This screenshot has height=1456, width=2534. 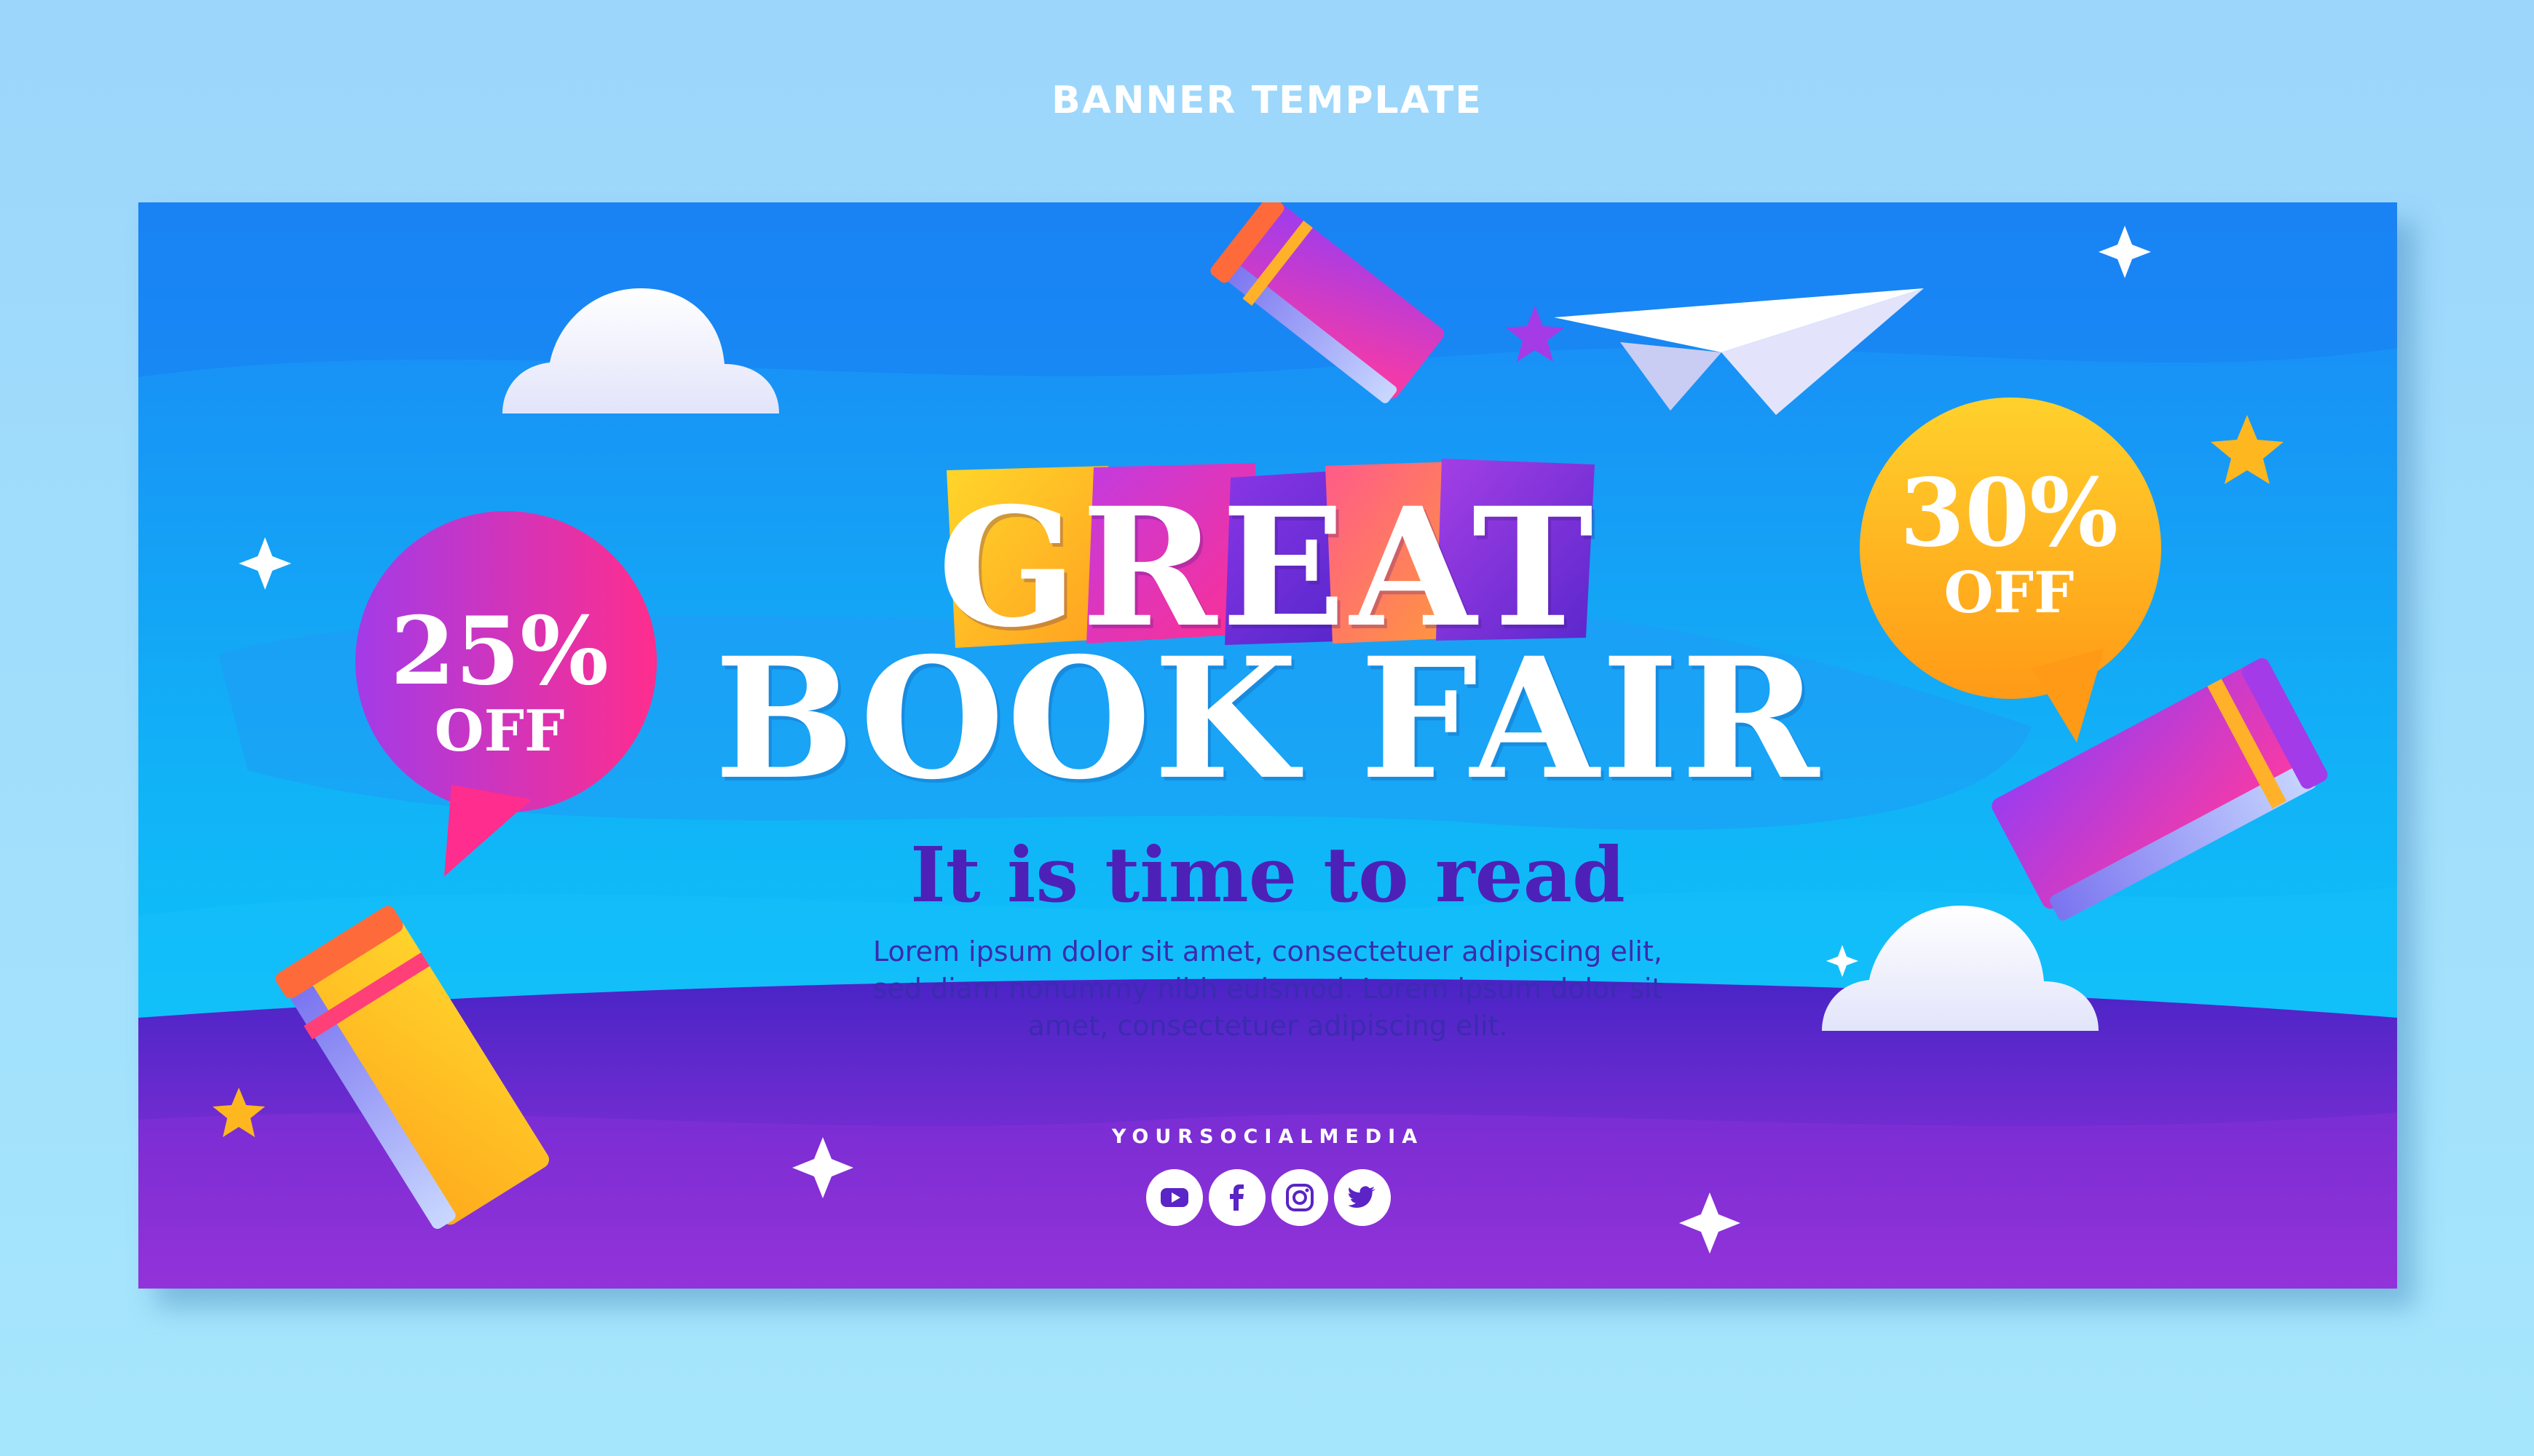 I want to click on tagline: It is time to read, so click(x=1267, y=874).